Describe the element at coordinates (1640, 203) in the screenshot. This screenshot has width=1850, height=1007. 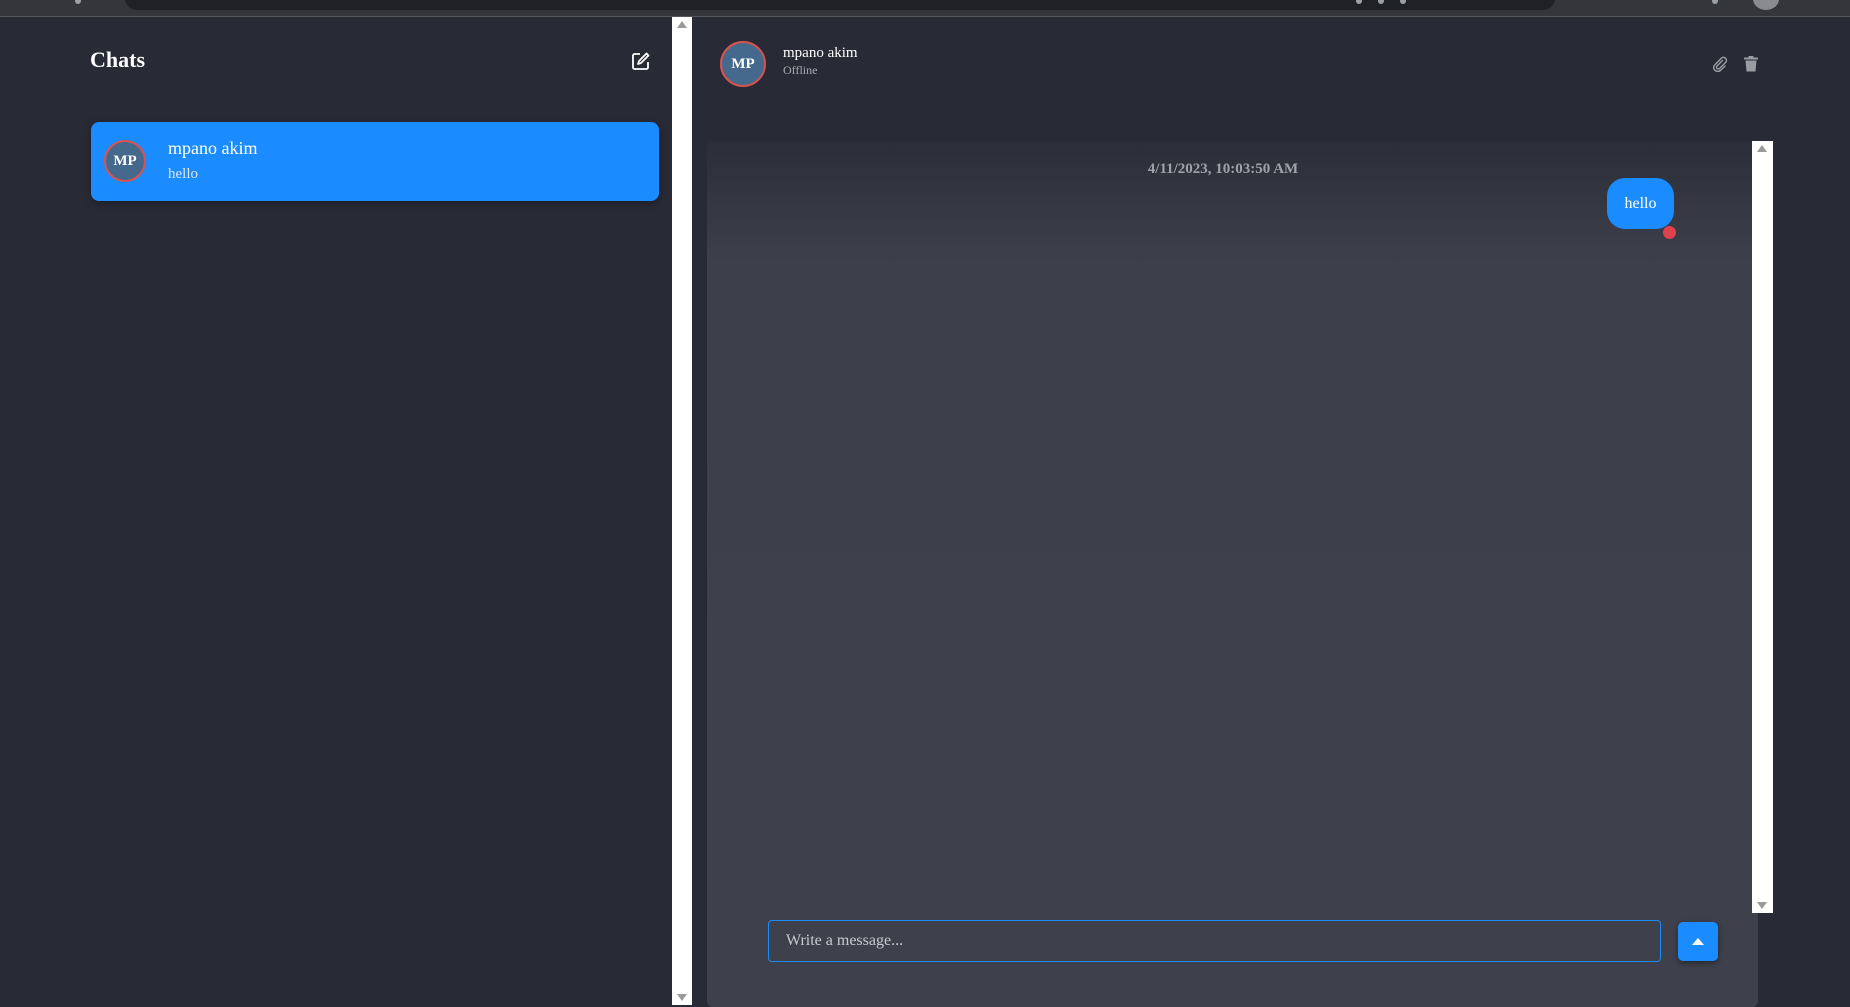
I see `outgoing-message-bubble: hello` at that location.